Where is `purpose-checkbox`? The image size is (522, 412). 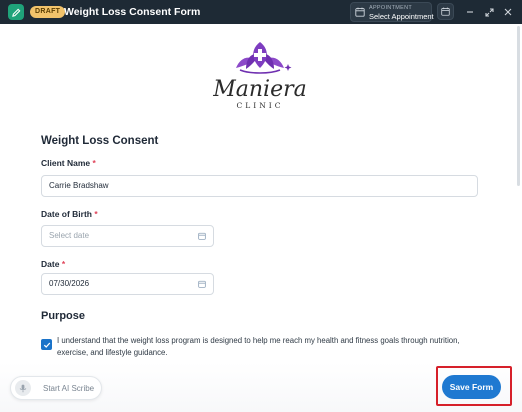 purpose-checkbox is located at coordinates (46, 344).